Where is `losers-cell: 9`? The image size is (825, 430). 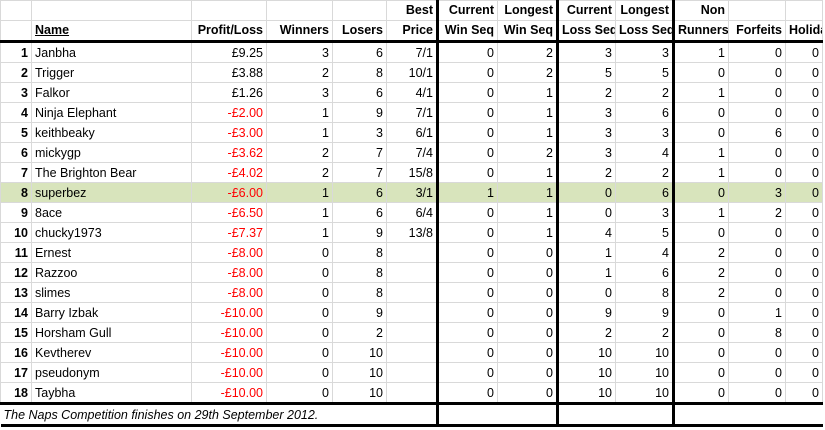
losers-cell: 9 is located at coordinates (359, 312).